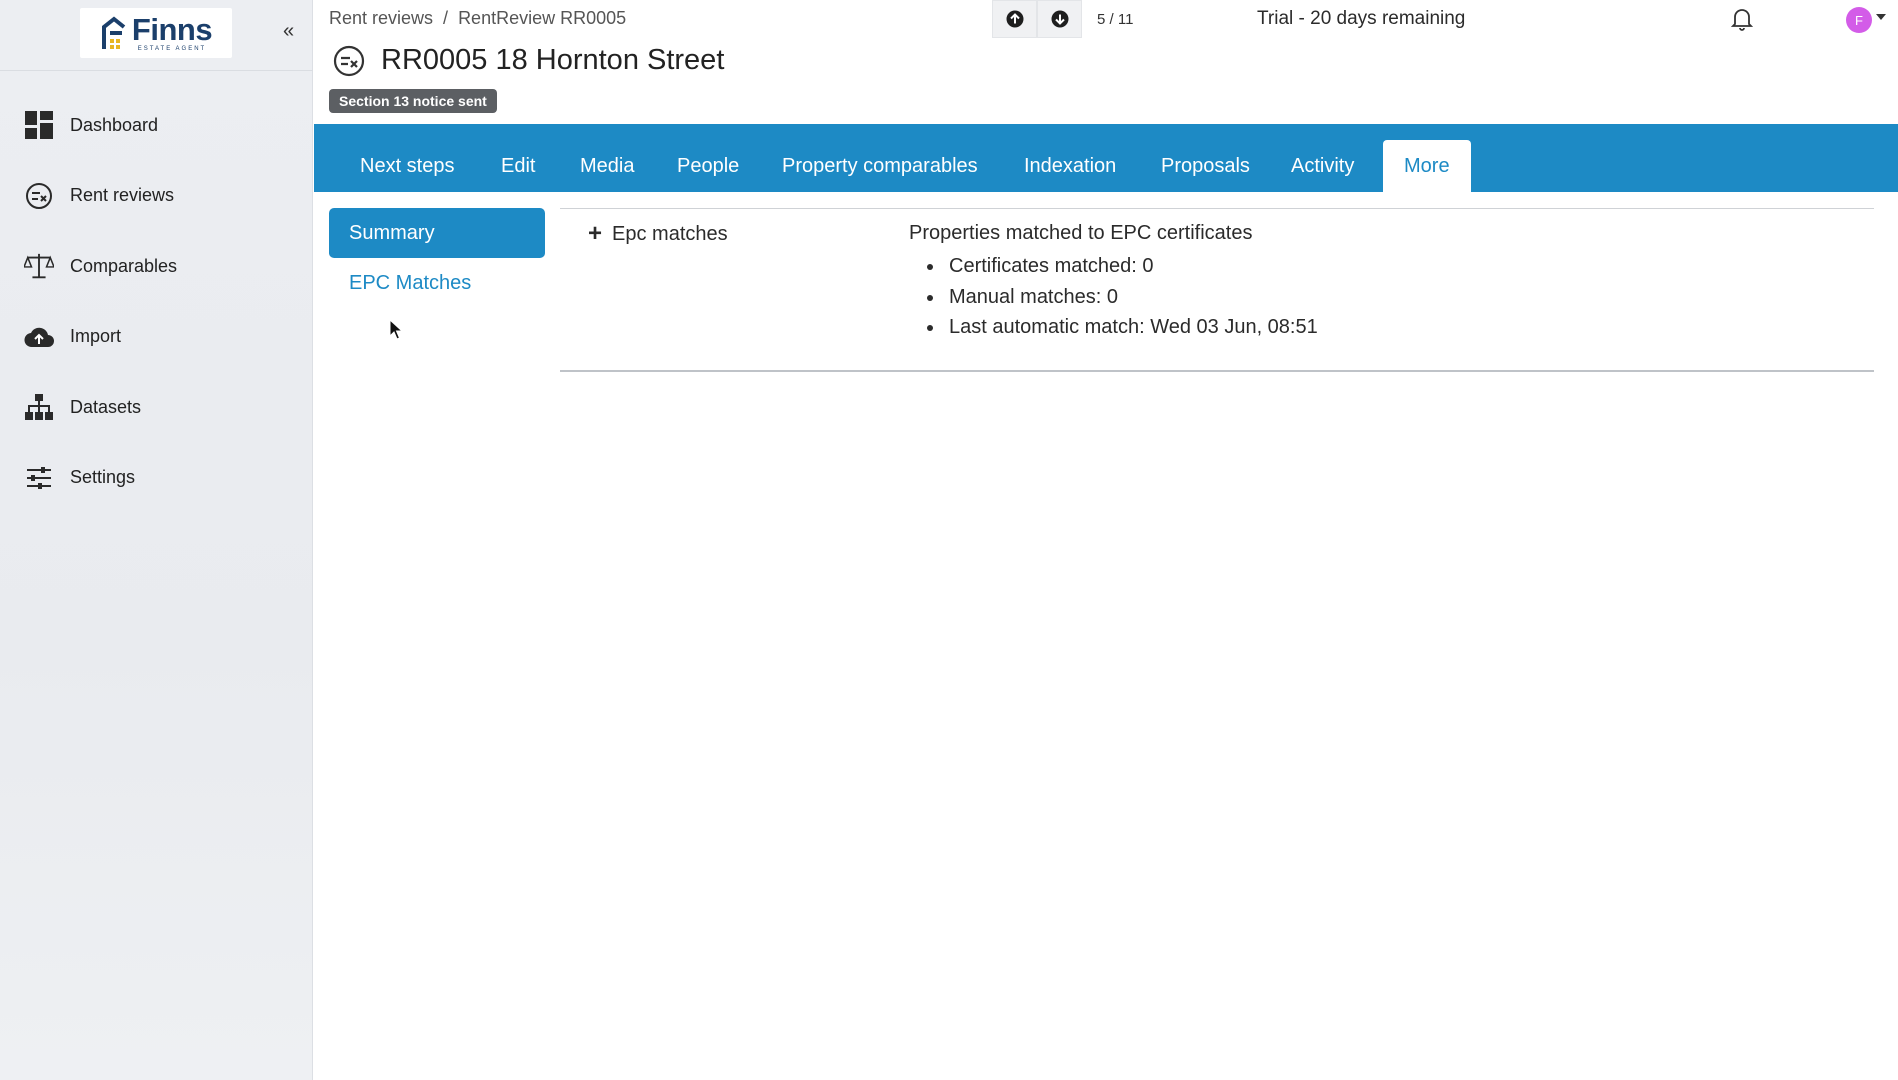 This screenshot has width=1898, height=1080. I want to click on tab-indexation: Indexation, so click(1070, 166).